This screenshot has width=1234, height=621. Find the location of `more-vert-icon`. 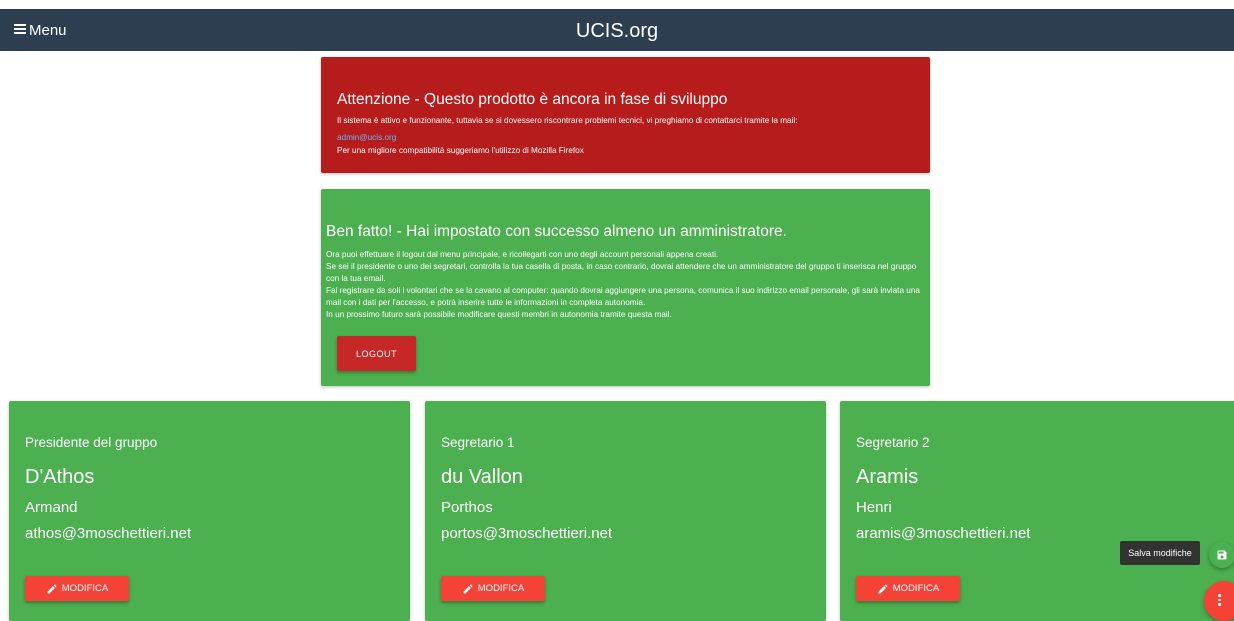

more-vert-icon is located at coordinates (1219, 601).